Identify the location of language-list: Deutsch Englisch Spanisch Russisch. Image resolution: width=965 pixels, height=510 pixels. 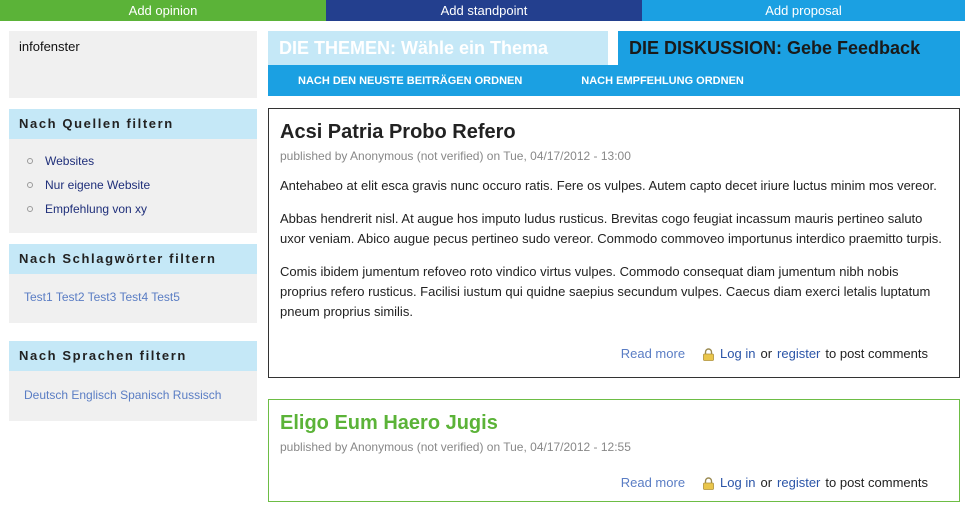
(133, 395).